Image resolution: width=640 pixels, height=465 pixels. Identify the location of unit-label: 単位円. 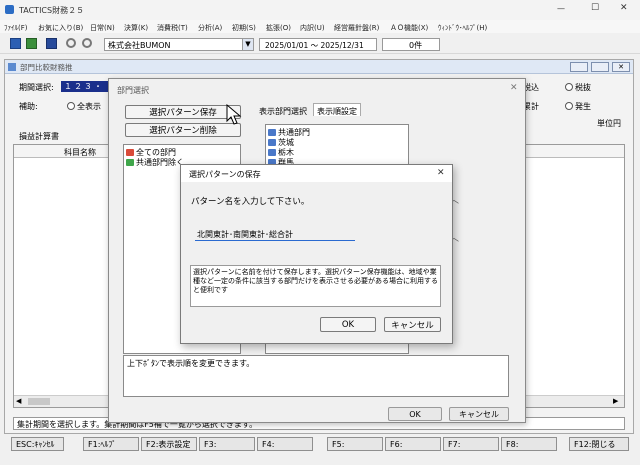
(609, 123).